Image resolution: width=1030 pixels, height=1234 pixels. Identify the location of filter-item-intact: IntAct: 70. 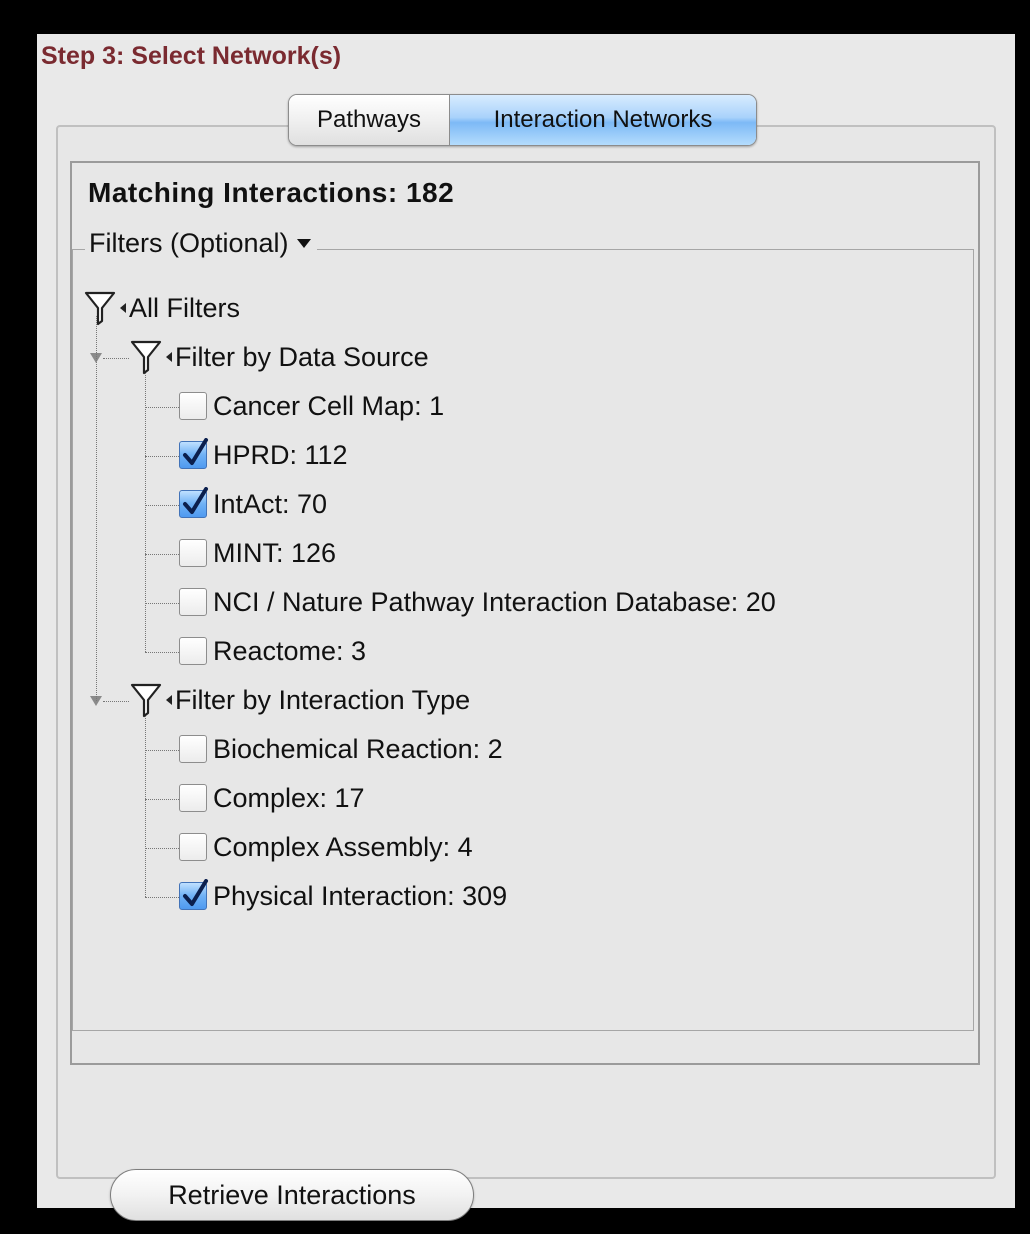
(253, 504).